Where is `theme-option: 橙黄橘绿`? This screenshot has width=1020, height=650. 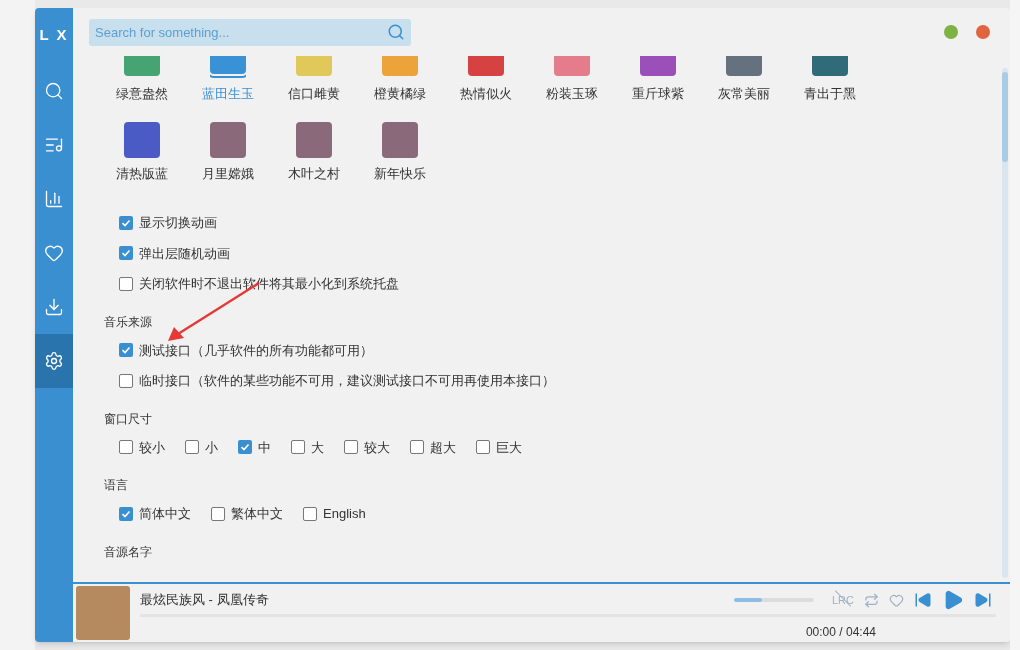 theme-option: 橙黄橘绿 is located at coordinates (400, 80).